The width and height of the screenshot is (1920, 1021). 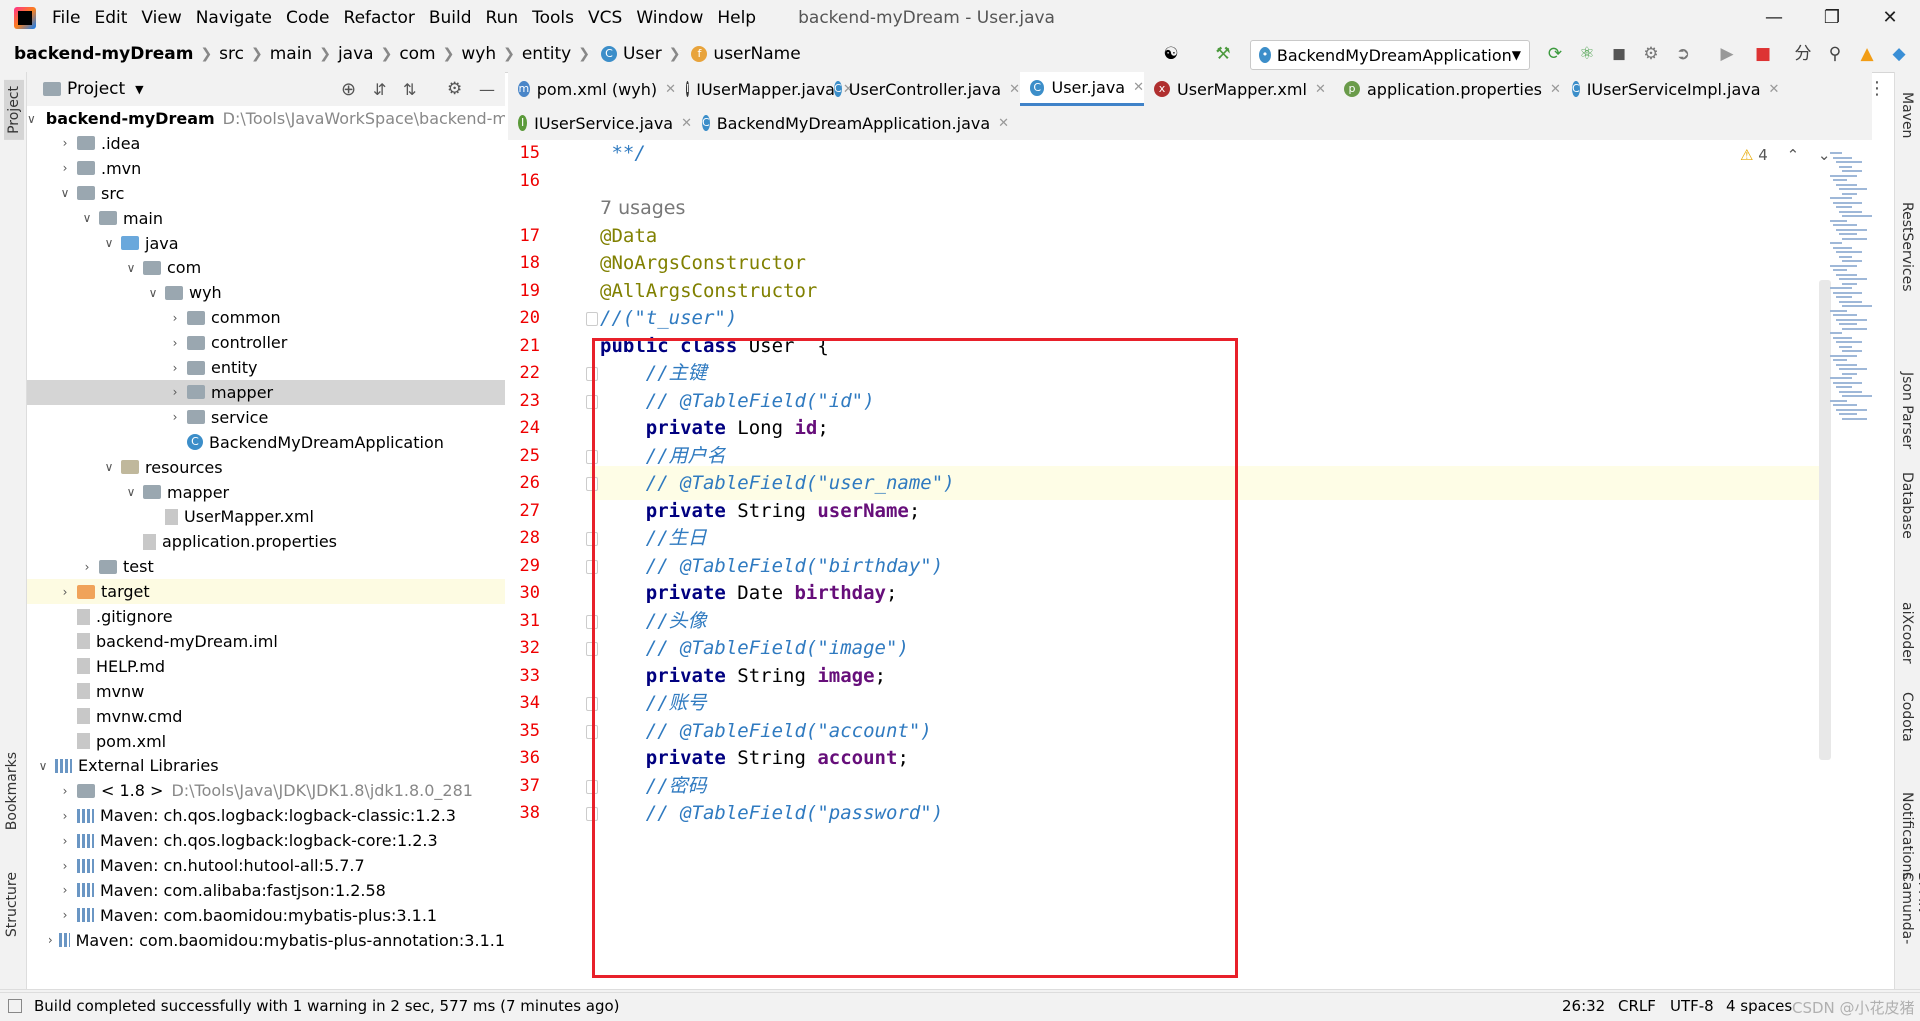 I want to click on database-tool-button: Database, so click(x=1907, y=505).